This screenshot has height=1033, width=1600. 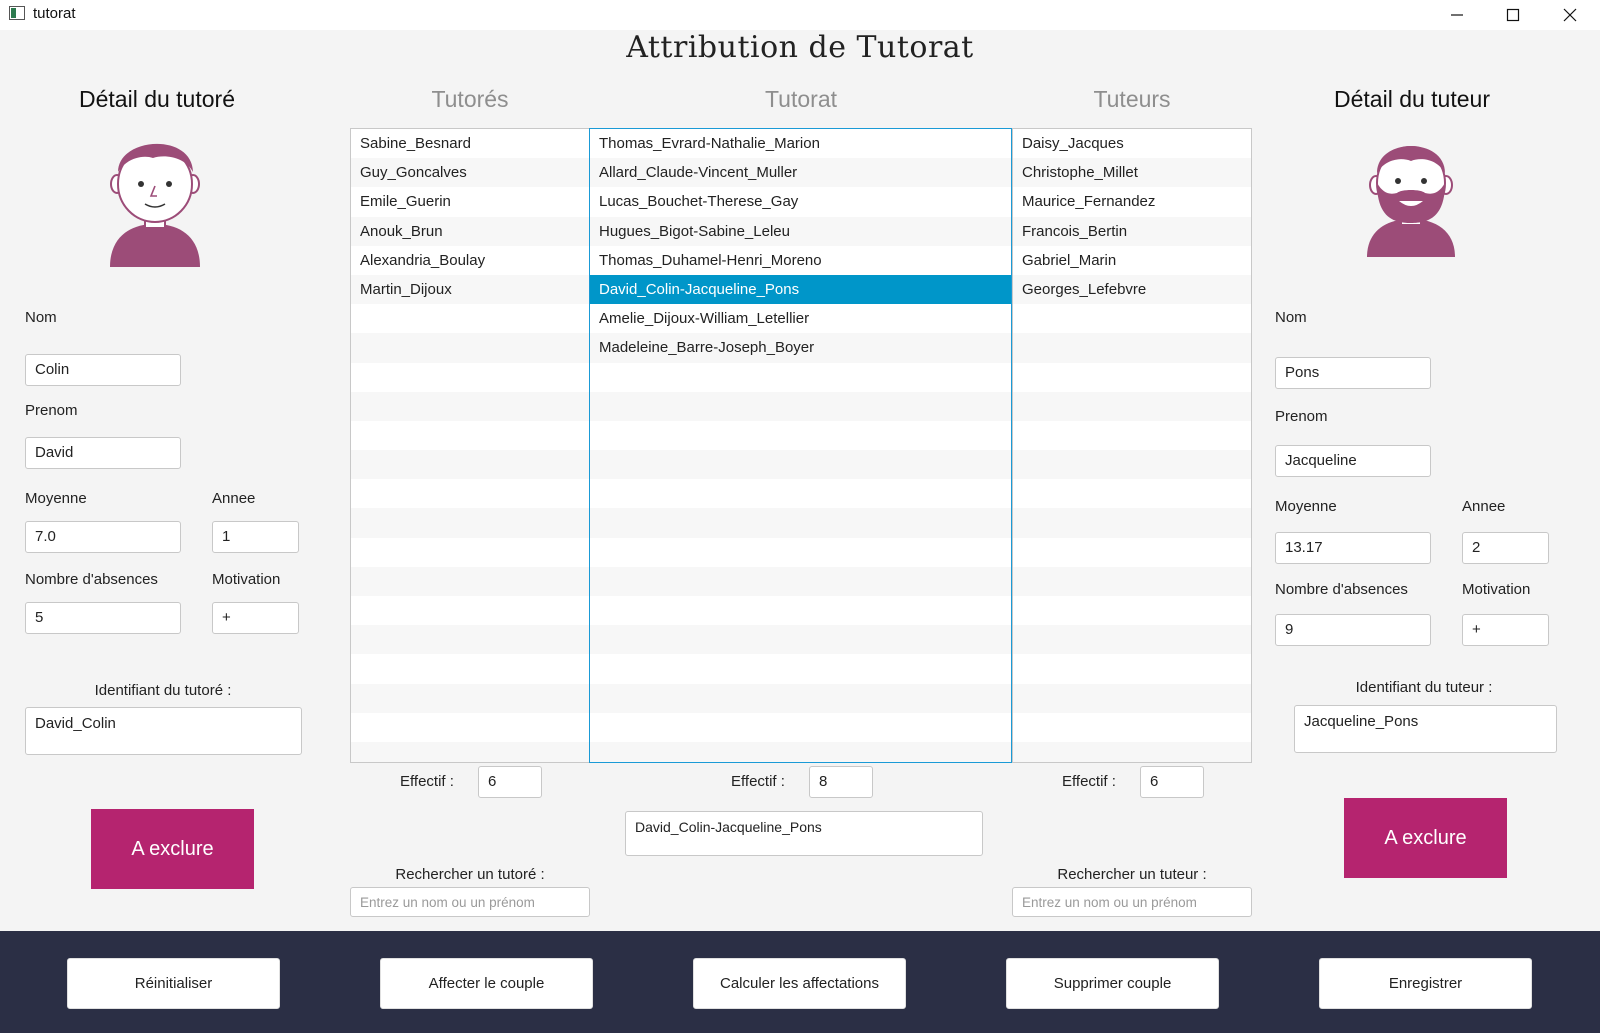 What do you see at coordinates (1411, 201) in the screenshot?
I see `bearded-man-avatar-icon` at bounding box center [1411, 201].